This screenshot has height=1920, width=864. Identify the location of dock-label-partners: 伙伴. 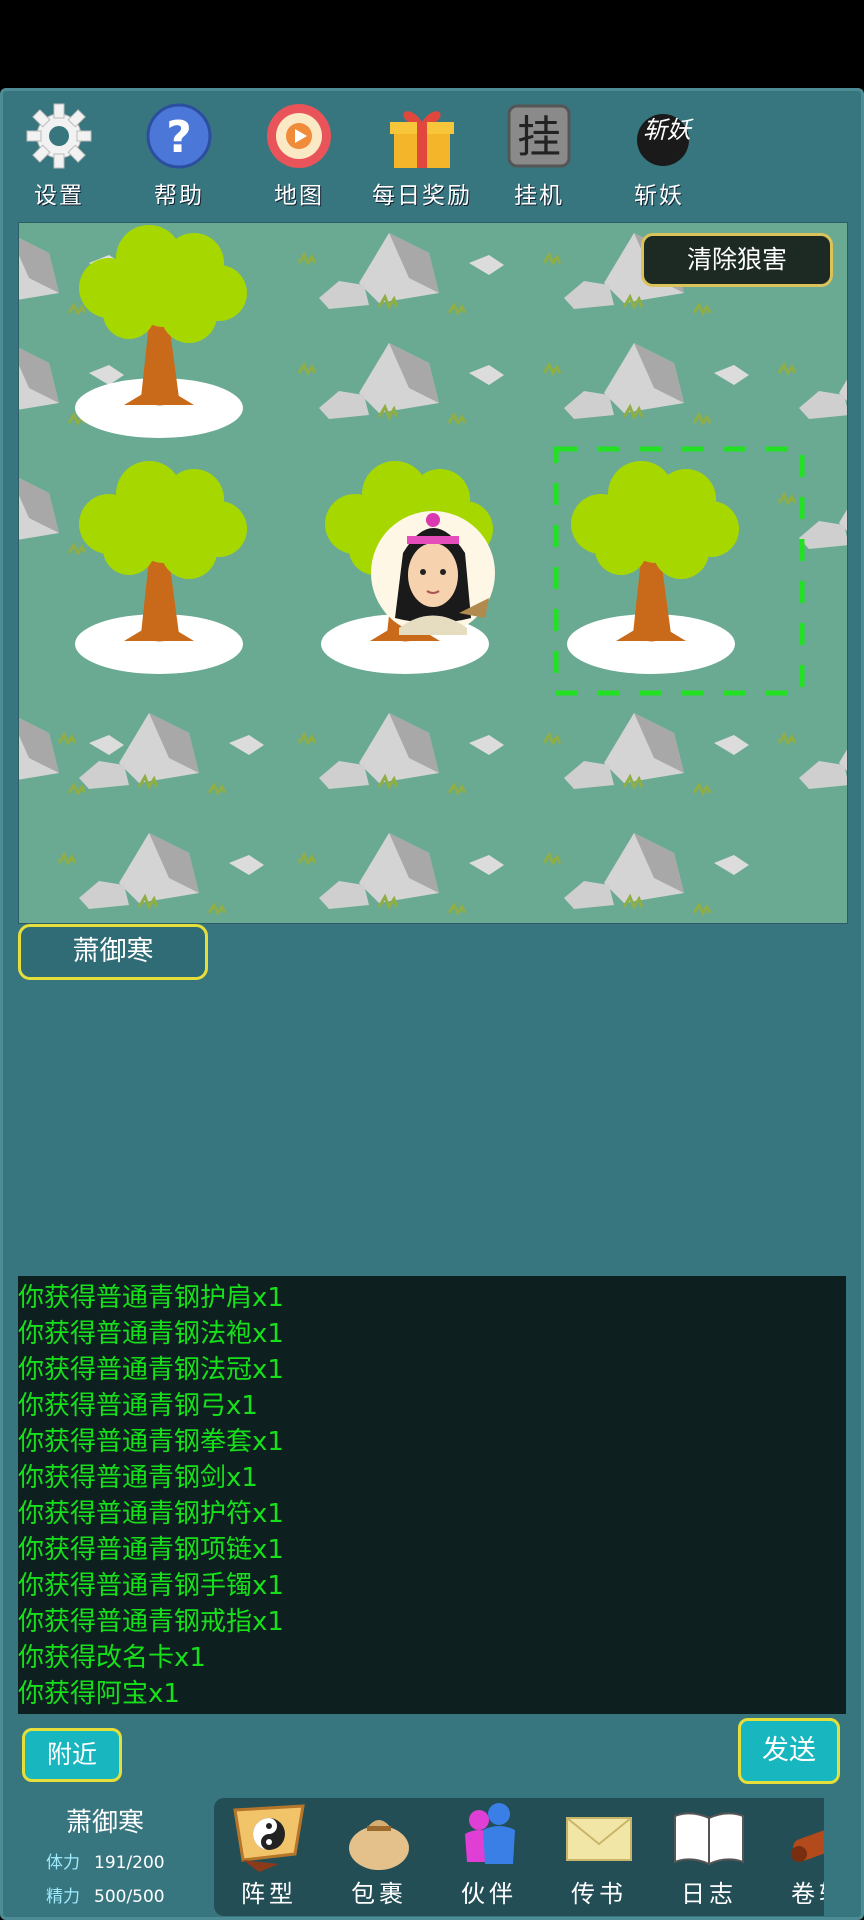
(489, 1894).